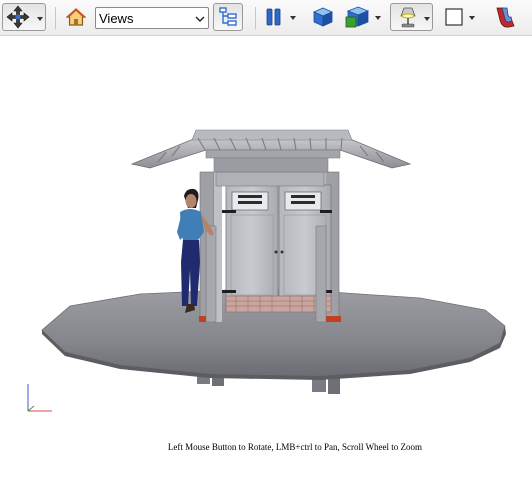 The width and height of the screenshot is (532, 478). Describe the element at coordinates (273, 17) in the screenshot. I see `pause-icon` at that location.